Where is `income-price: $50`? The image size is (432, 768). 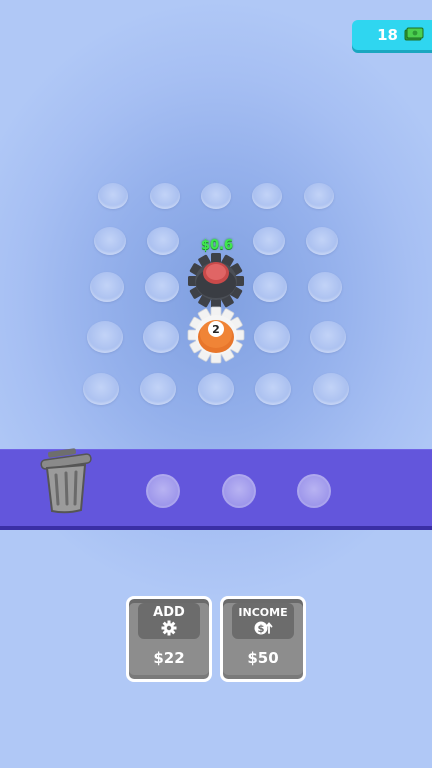
income-price: $50 is located at coordinates (263, 658).